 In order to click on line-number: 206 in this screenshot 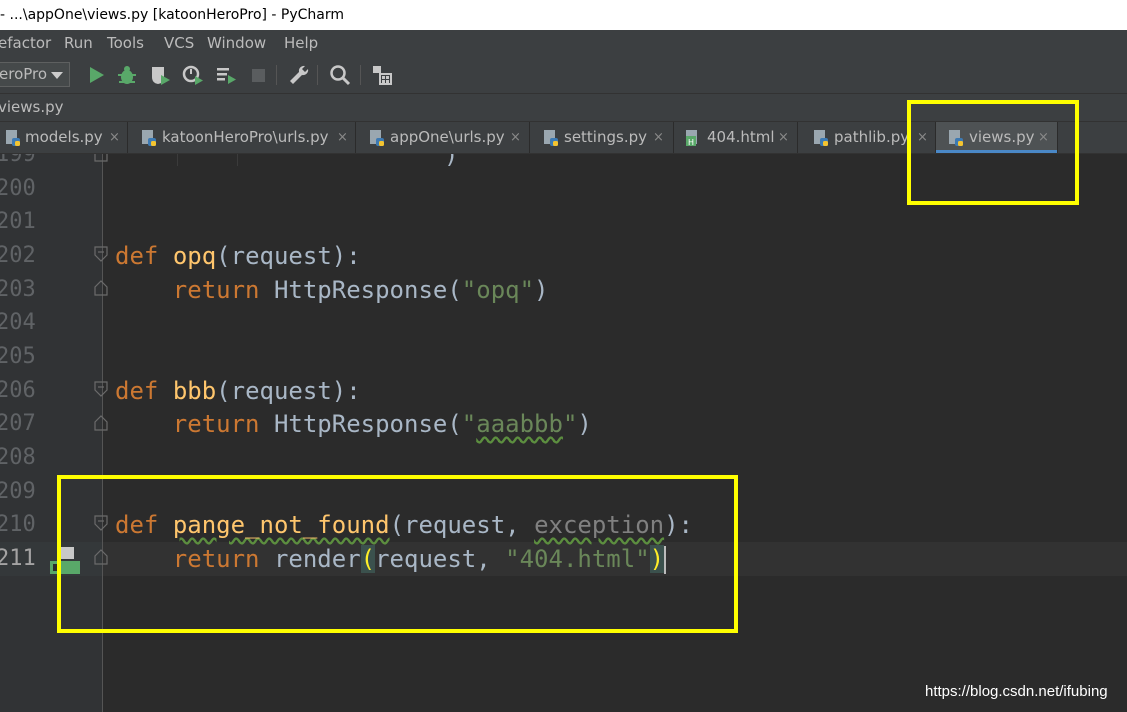, I will do `click(18, 390)`.